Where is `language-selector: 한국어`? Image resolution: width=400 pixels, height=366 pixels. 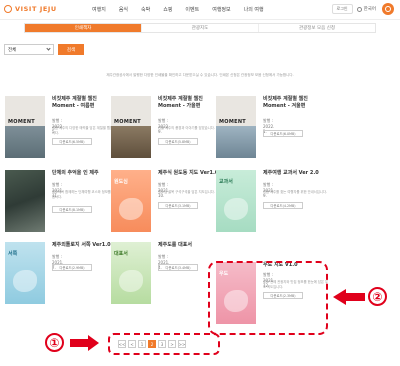 language-selector: 한국어 is located at coordinates (366, 9).